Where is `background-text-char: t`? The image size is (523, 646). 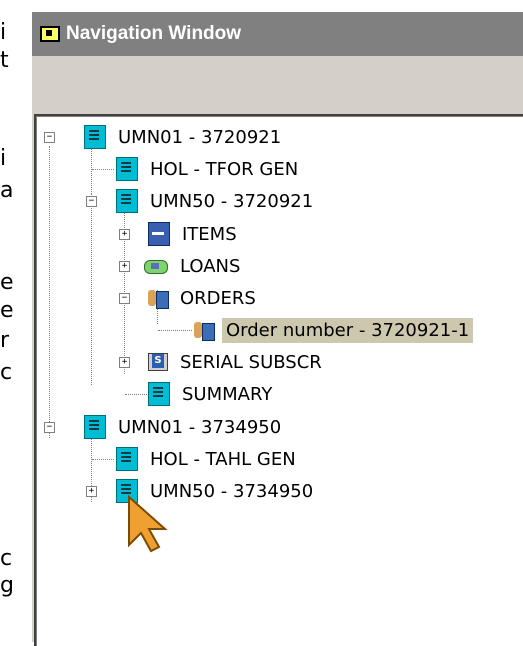 background-text-char: t is located at coordinates (4, 60).